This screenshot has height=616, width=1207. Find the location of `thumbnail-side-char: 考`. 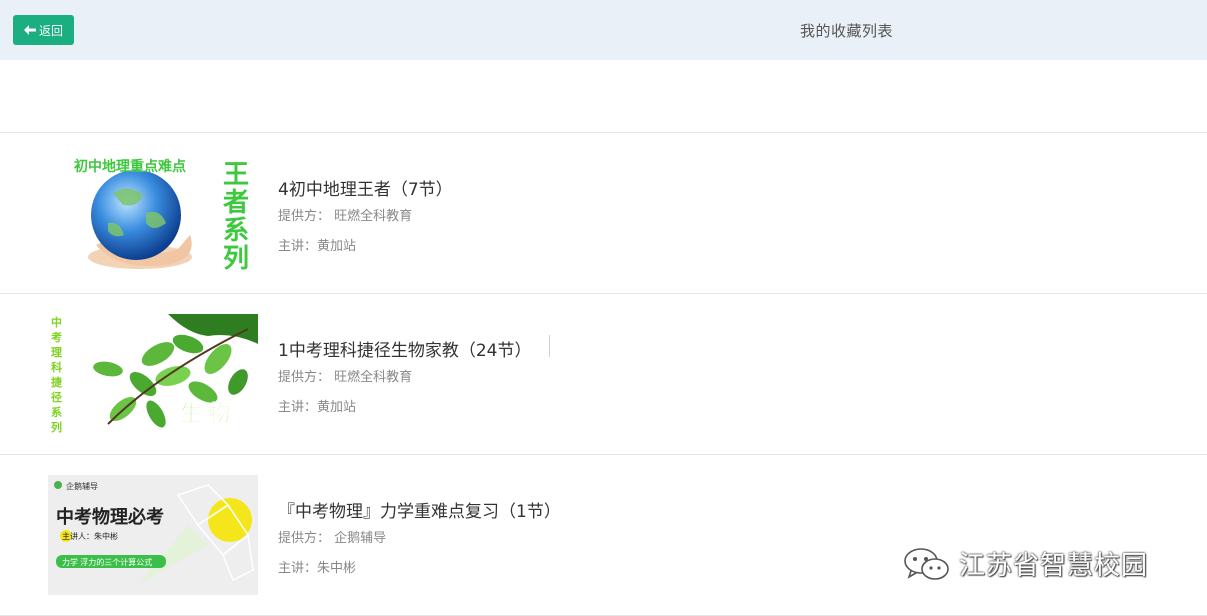

thumbnail-side-char: 考 is located at coordinates (56, 337).